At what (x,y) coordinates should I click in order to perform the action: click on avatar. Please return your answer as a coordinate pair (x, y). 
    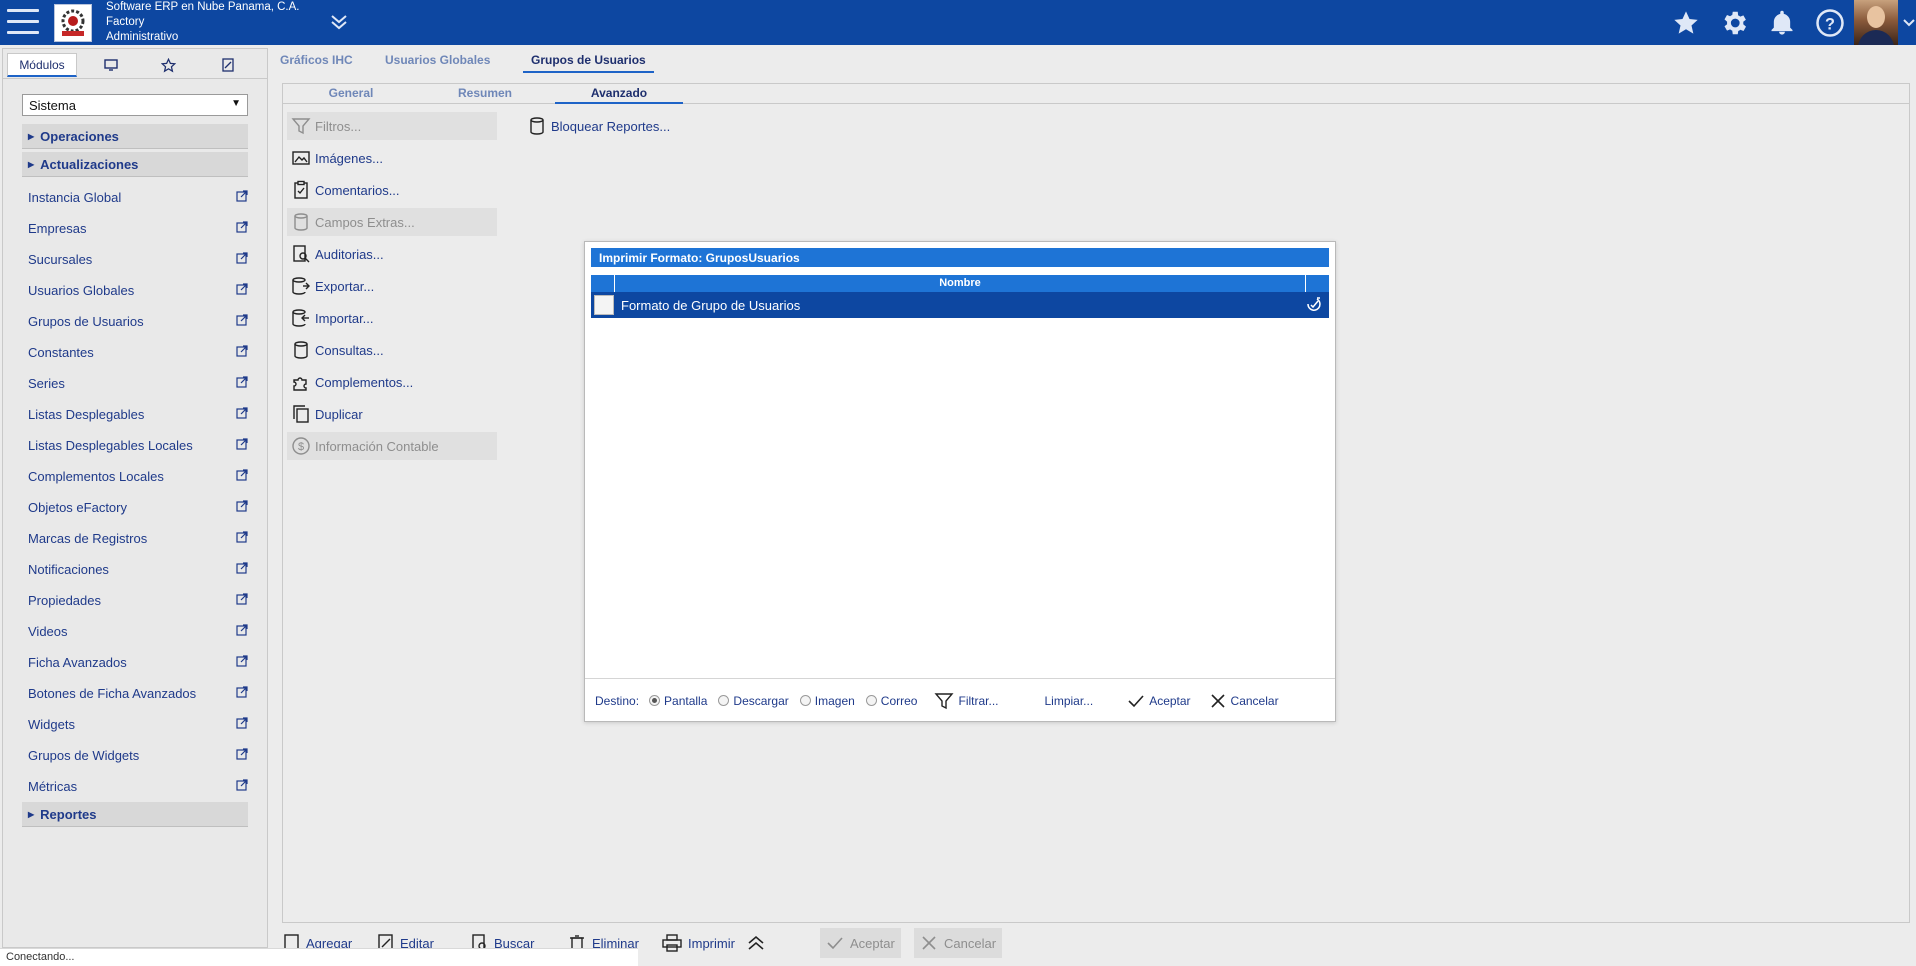
    Looking at the image, I should click on (1876, 22).